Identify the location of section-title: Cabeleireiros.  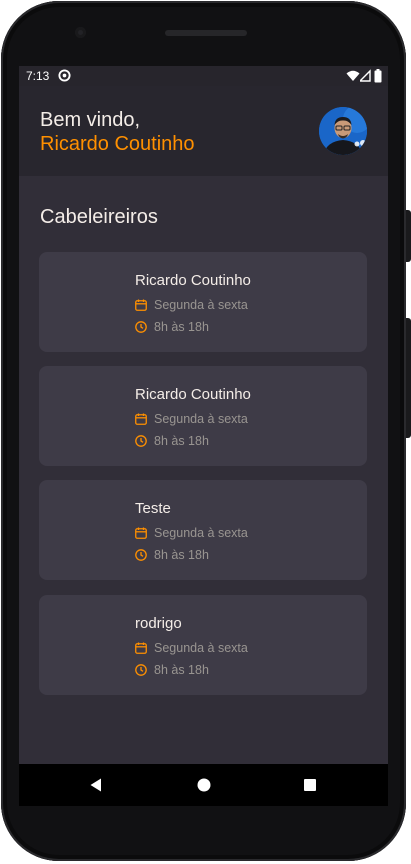
(99, 217).